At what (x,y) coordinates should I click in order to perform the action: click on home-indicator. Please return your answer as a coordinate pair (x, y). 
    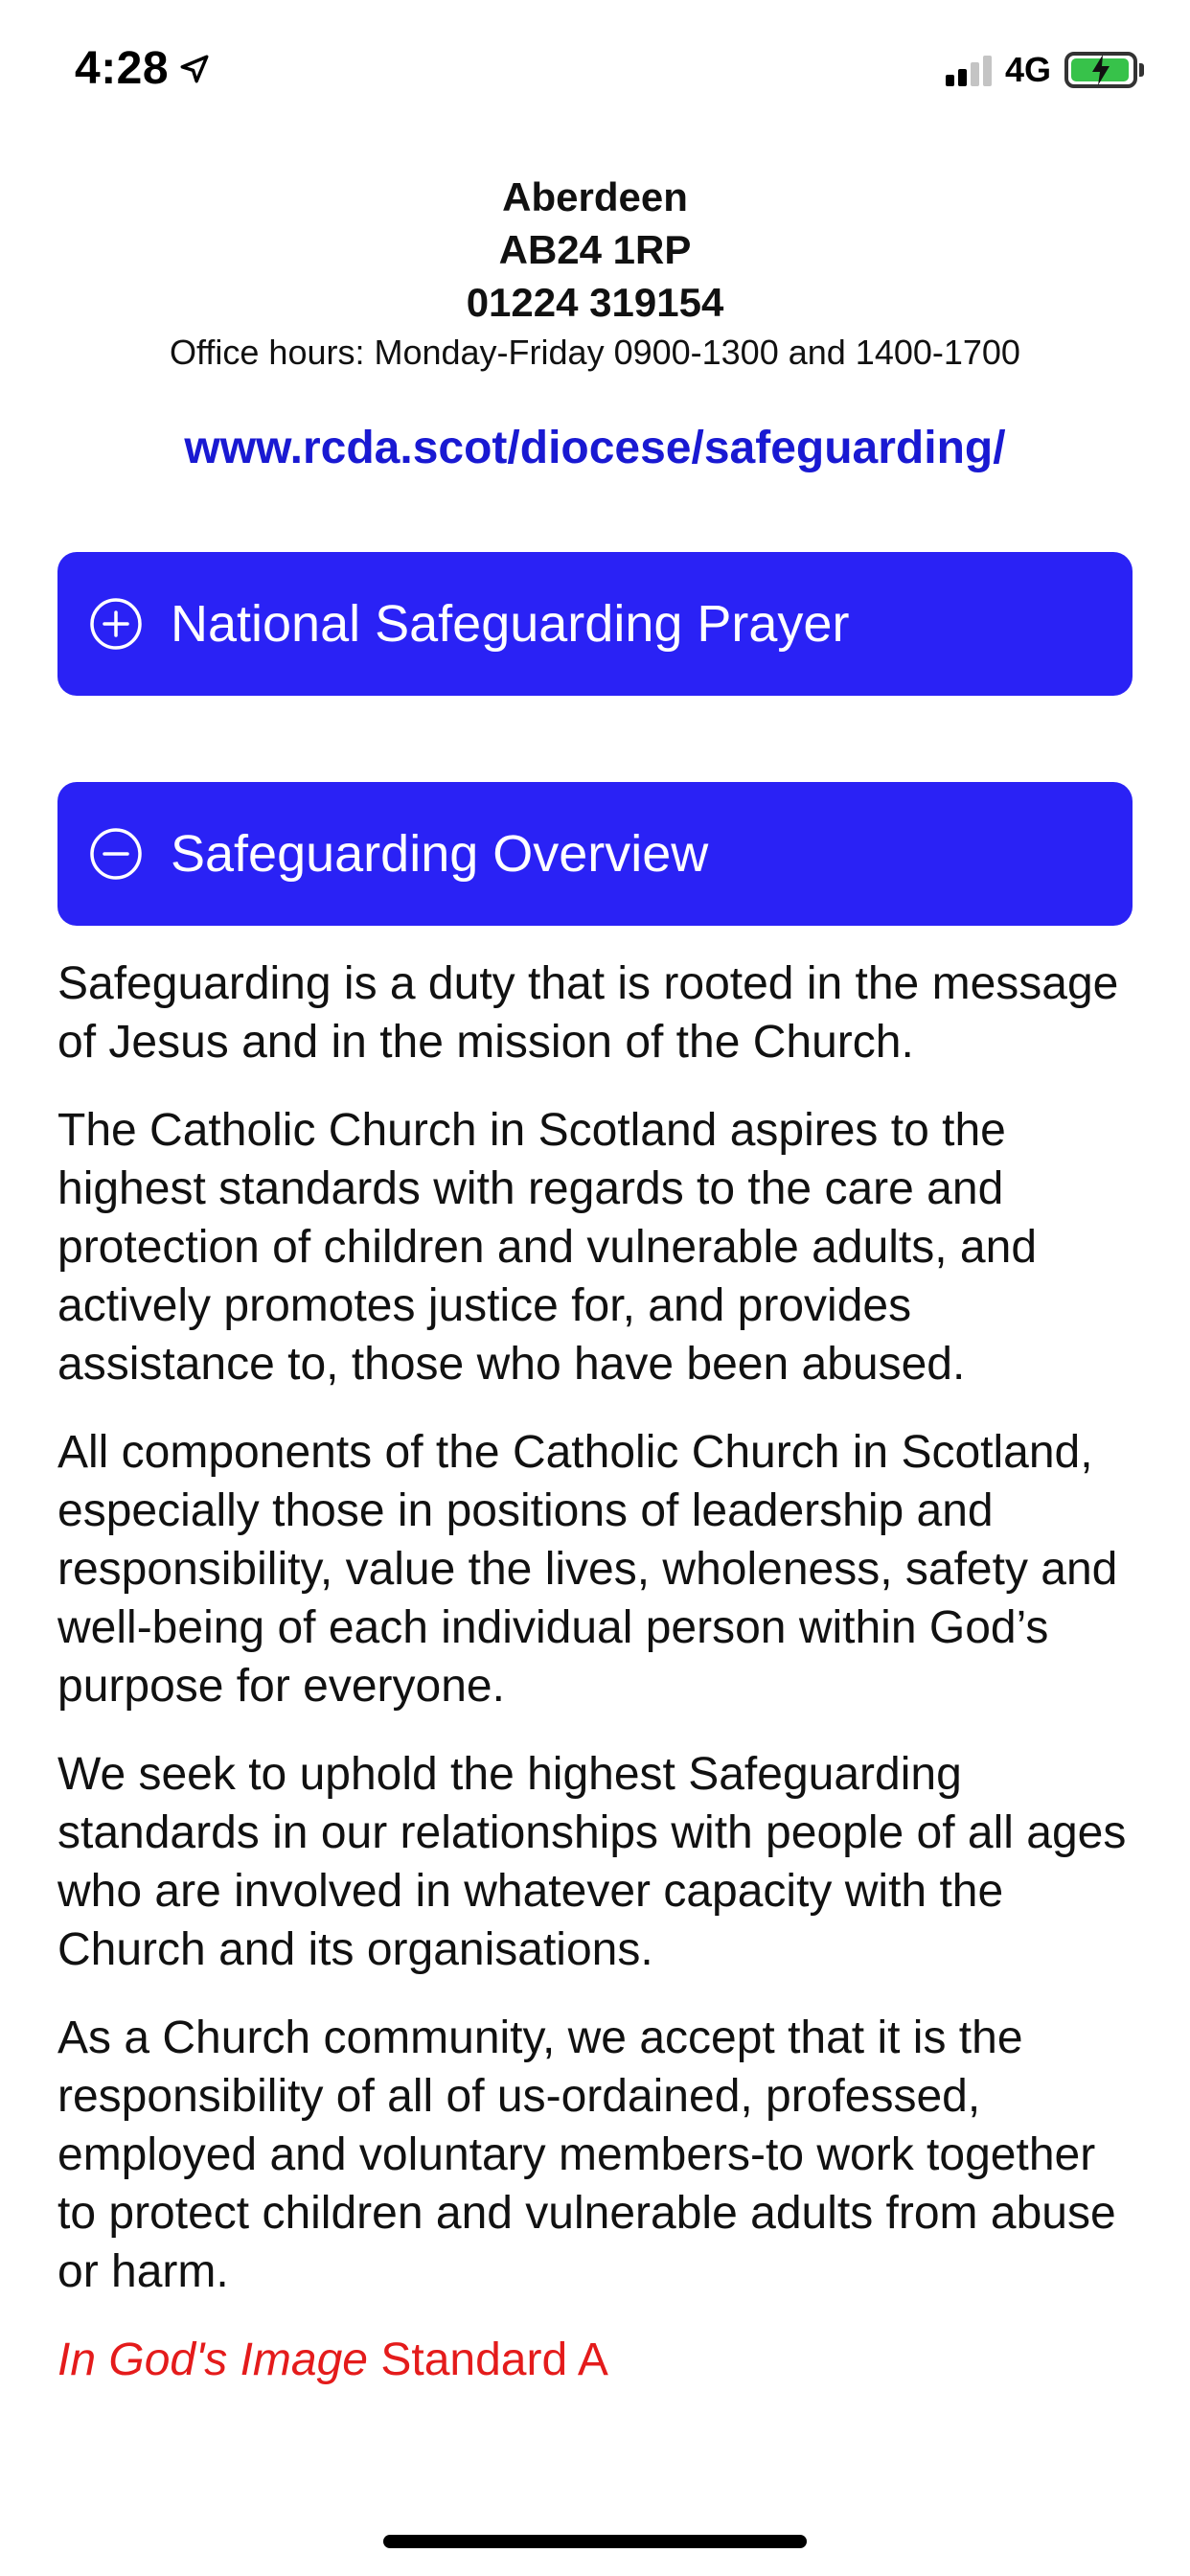
    Looking at the image, I should click on (595, 2541).